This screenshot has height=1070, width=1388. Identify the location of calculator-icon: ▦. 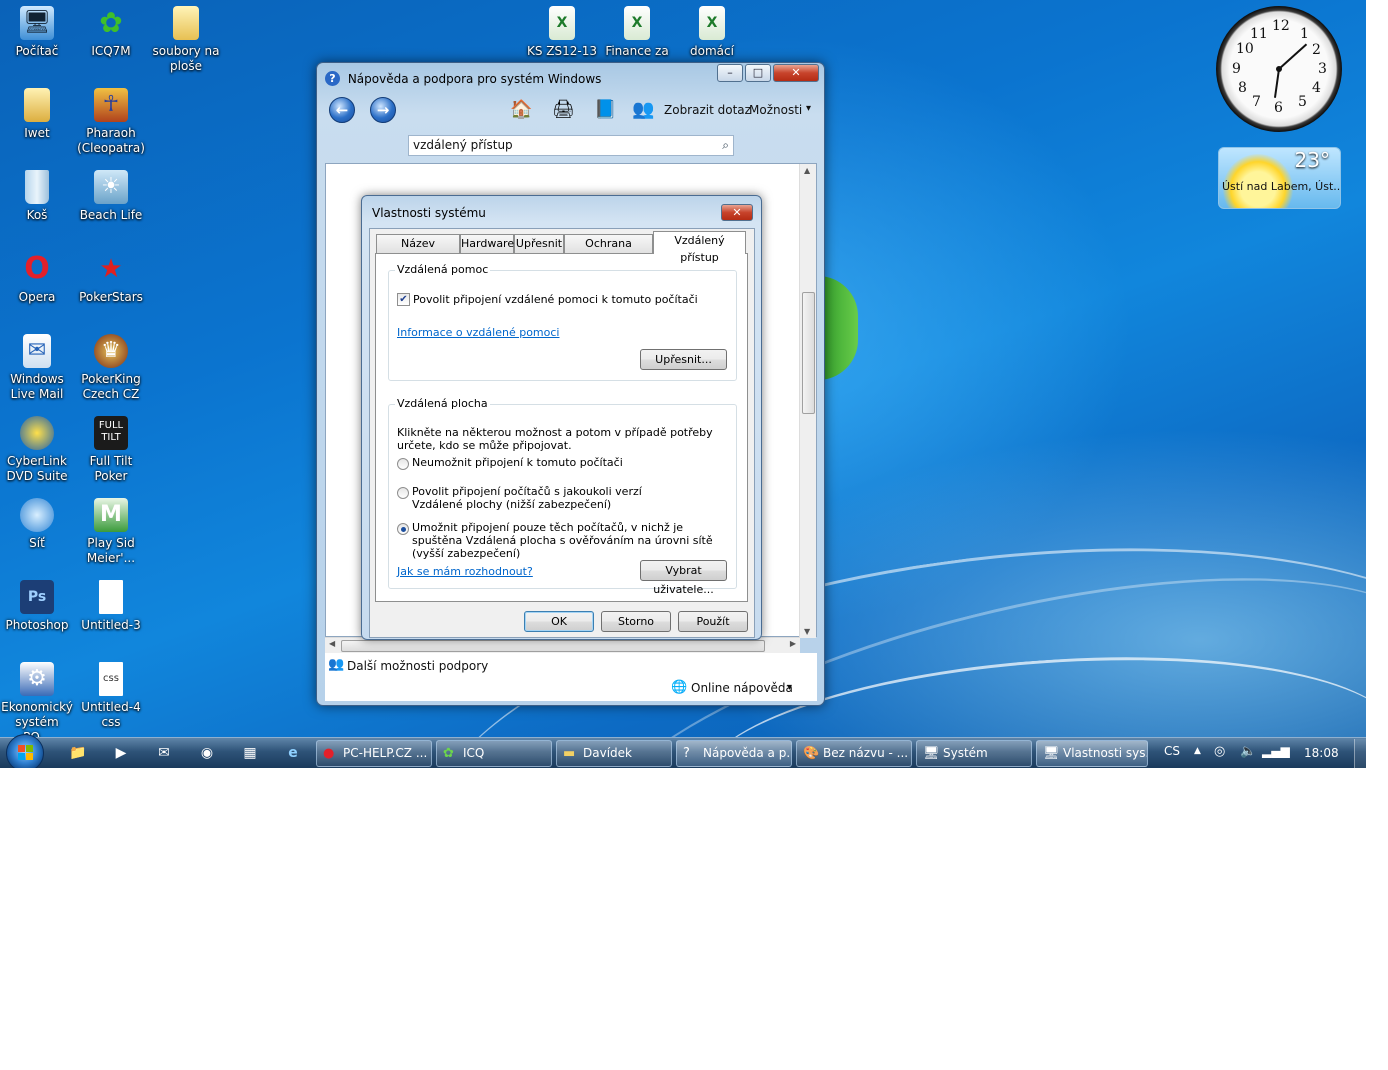
(250, 753).